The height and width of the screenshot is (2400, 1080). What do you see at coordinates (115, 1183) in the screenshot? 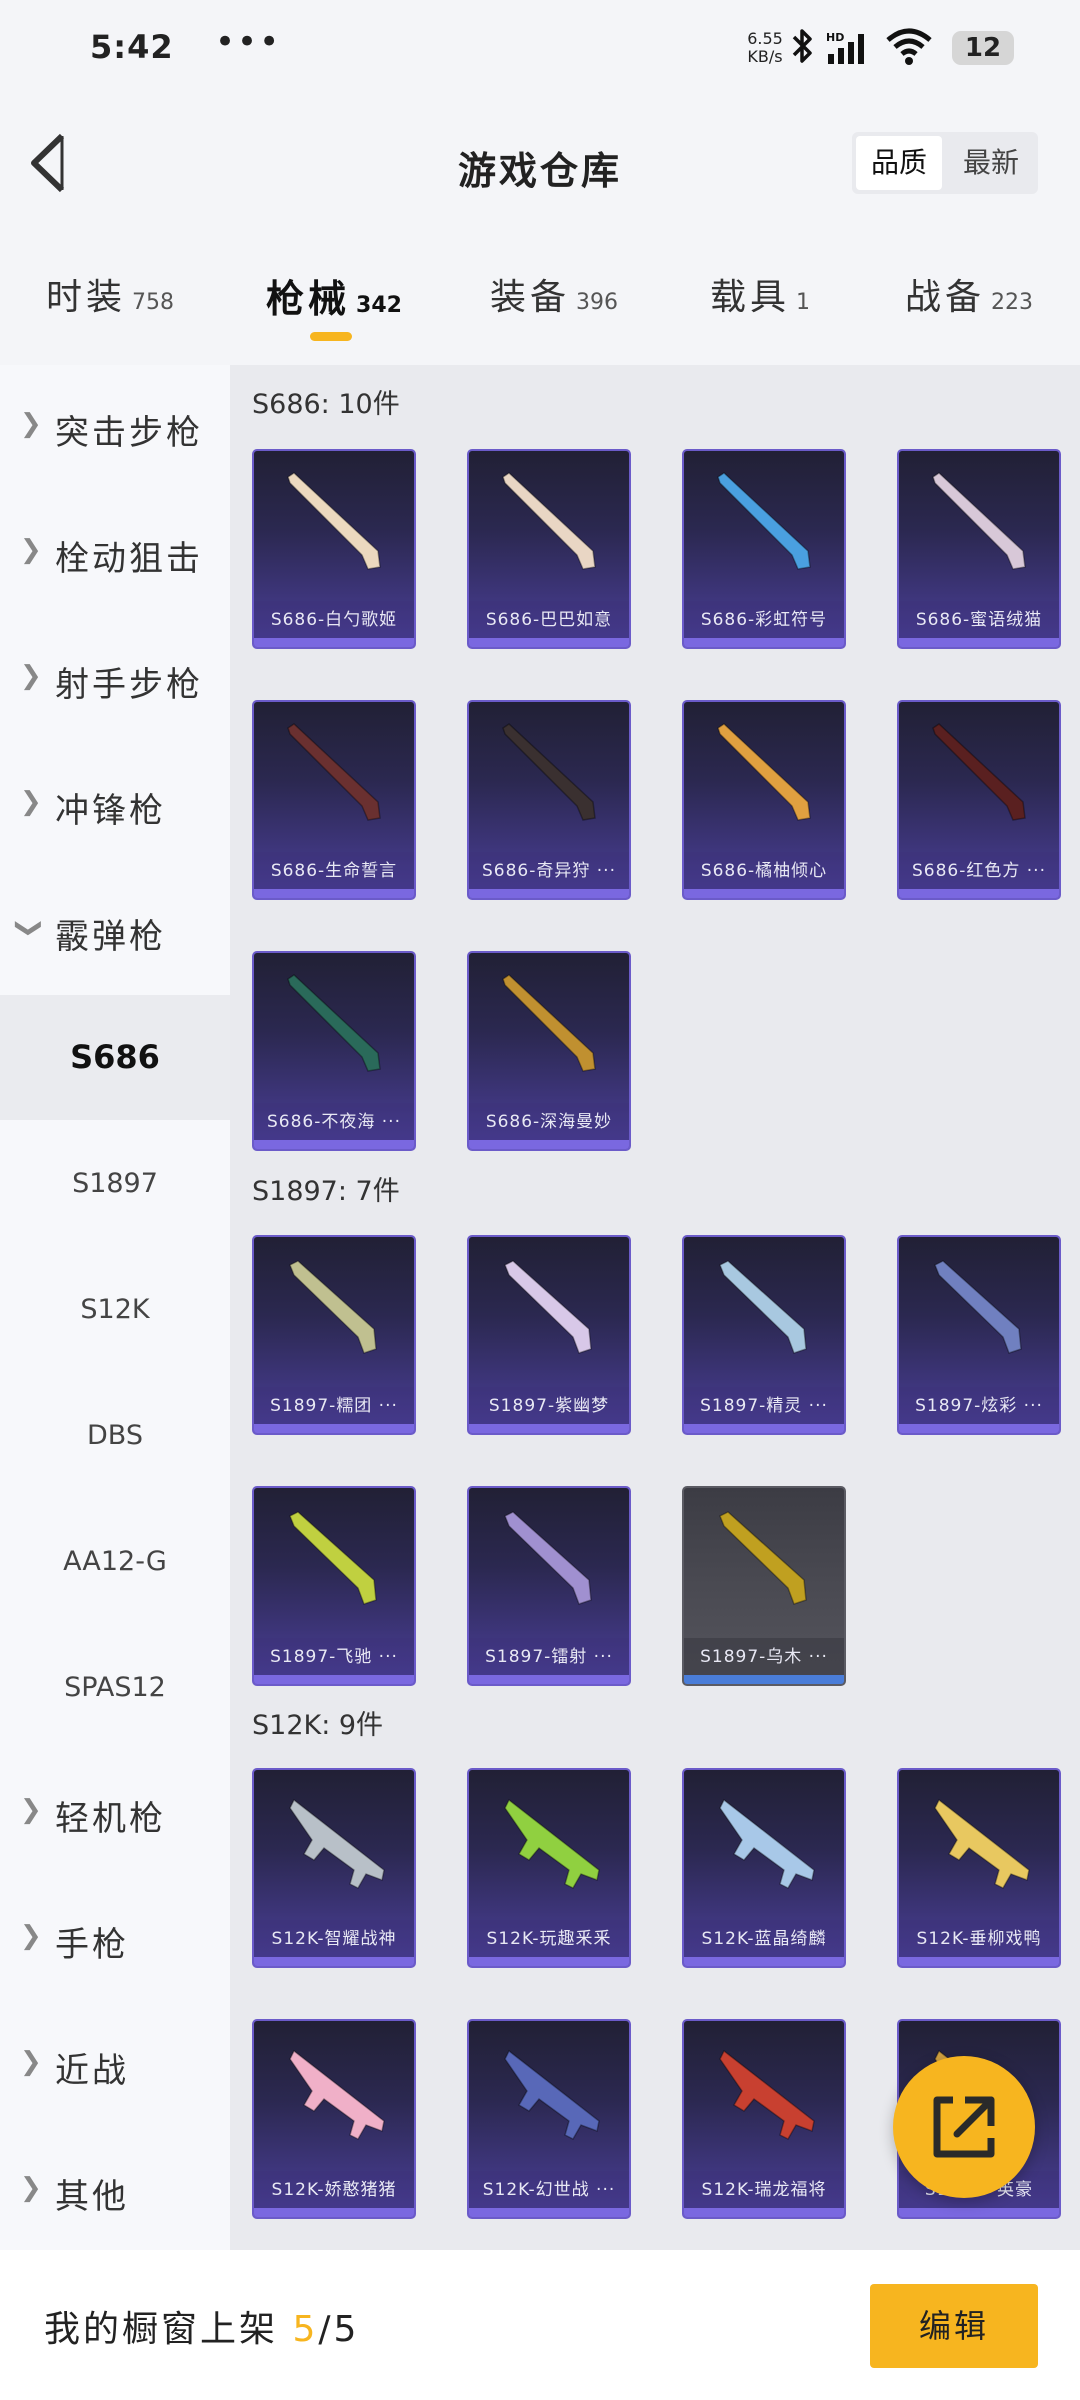
I see `sidebar-sub-s1897: S1897` at bounding box center [115, 1183].